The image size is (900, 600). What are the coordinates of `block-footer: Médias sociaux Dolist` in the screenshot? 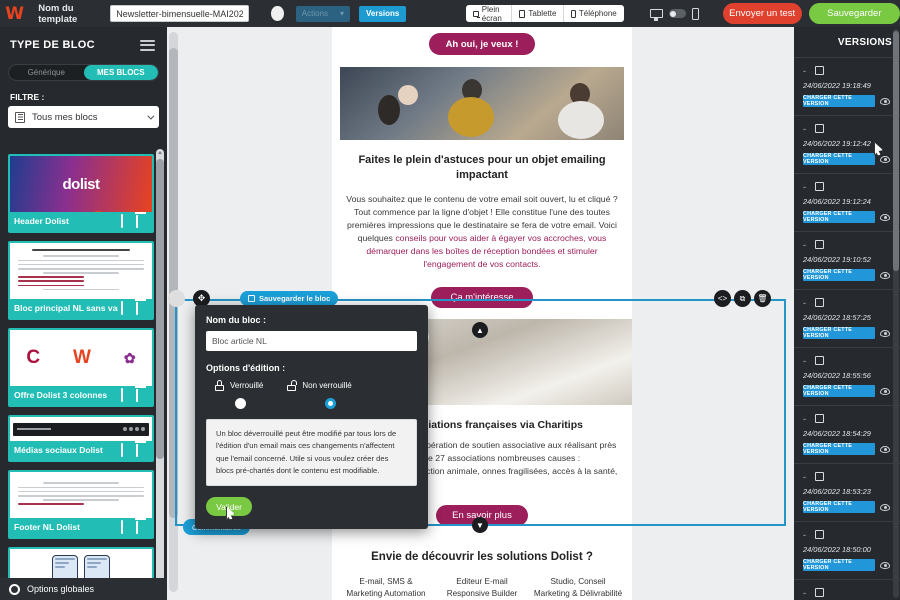 It's located at (81, 450).